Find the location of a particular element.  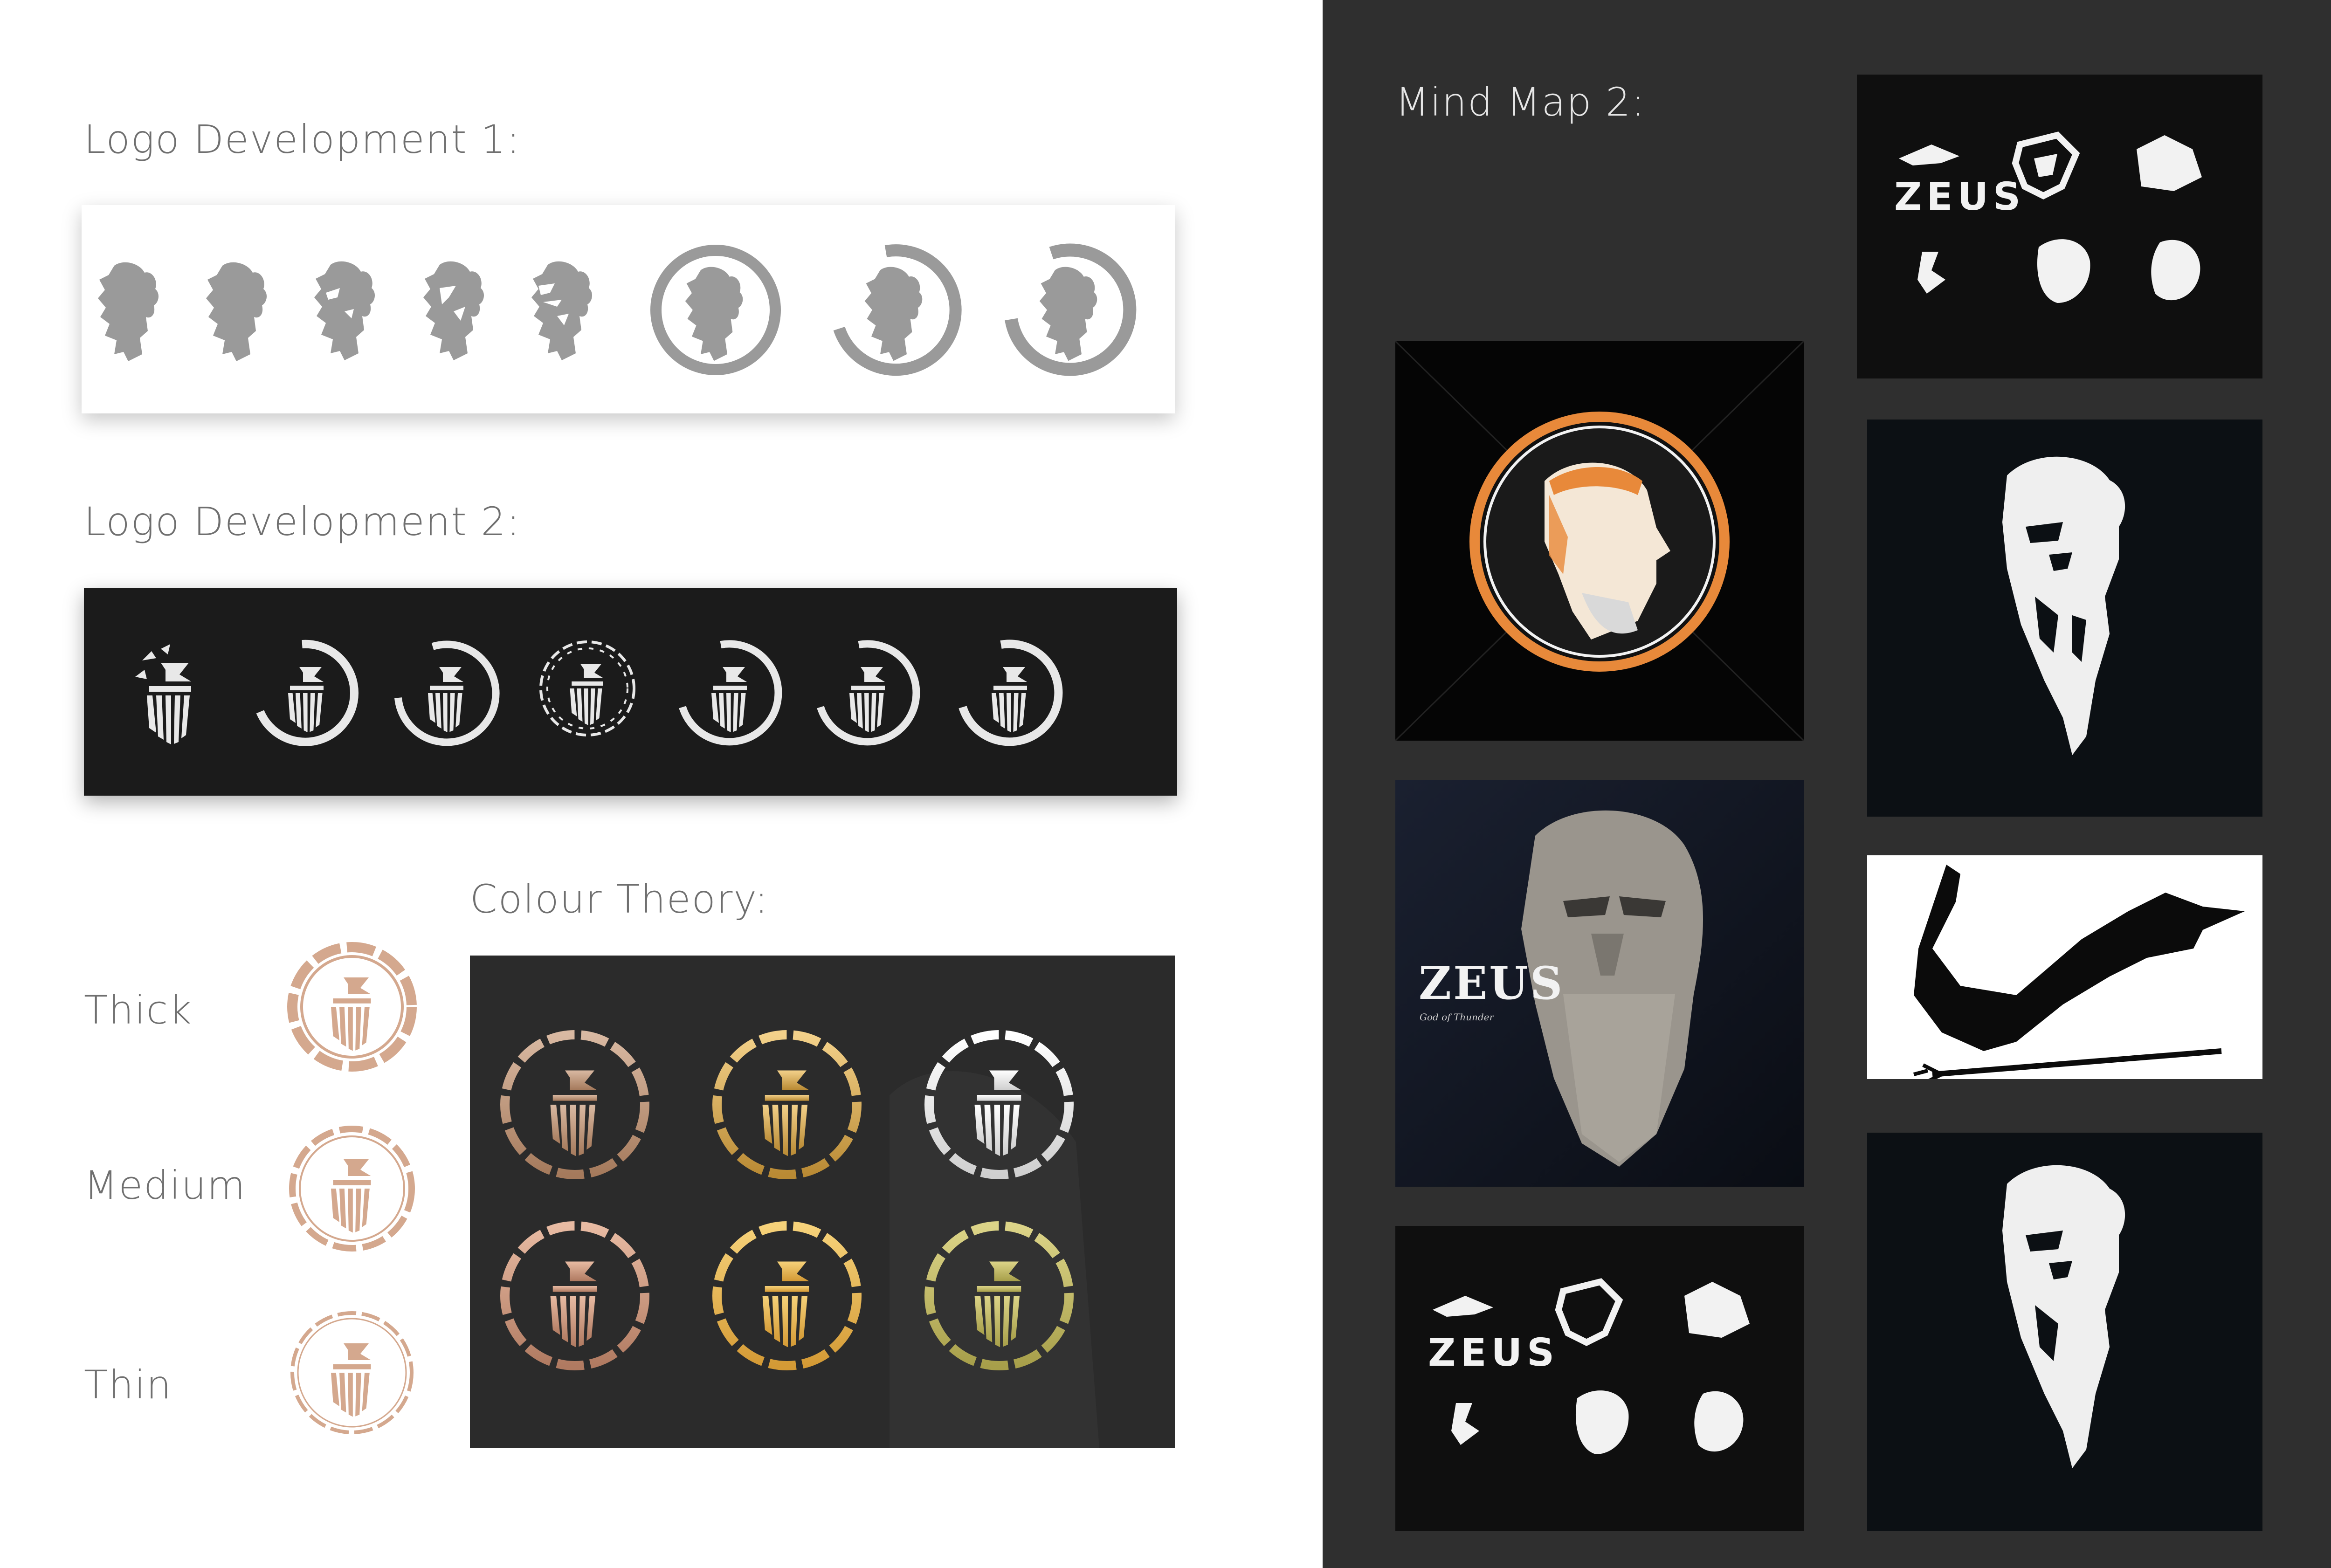

logo-dev-2-icons is located at coordinates (599, 693).